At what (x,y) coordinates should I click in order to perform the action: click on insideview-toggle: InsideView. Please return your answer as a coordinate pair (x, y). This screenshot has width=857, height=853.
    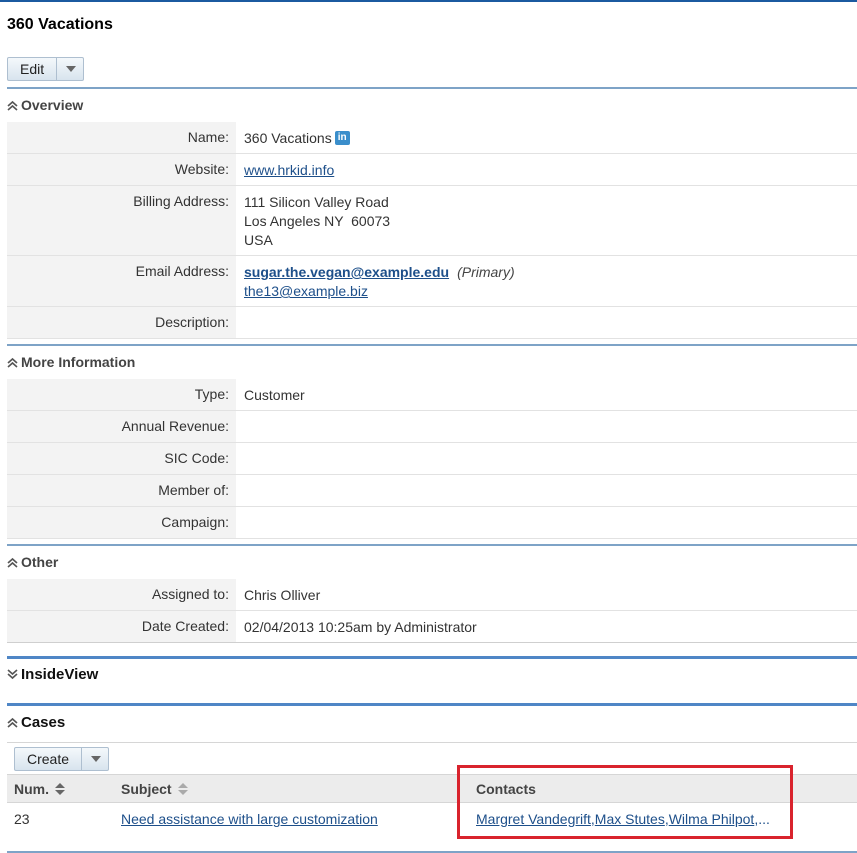
    Looking at the image, I should click on (52, 674).